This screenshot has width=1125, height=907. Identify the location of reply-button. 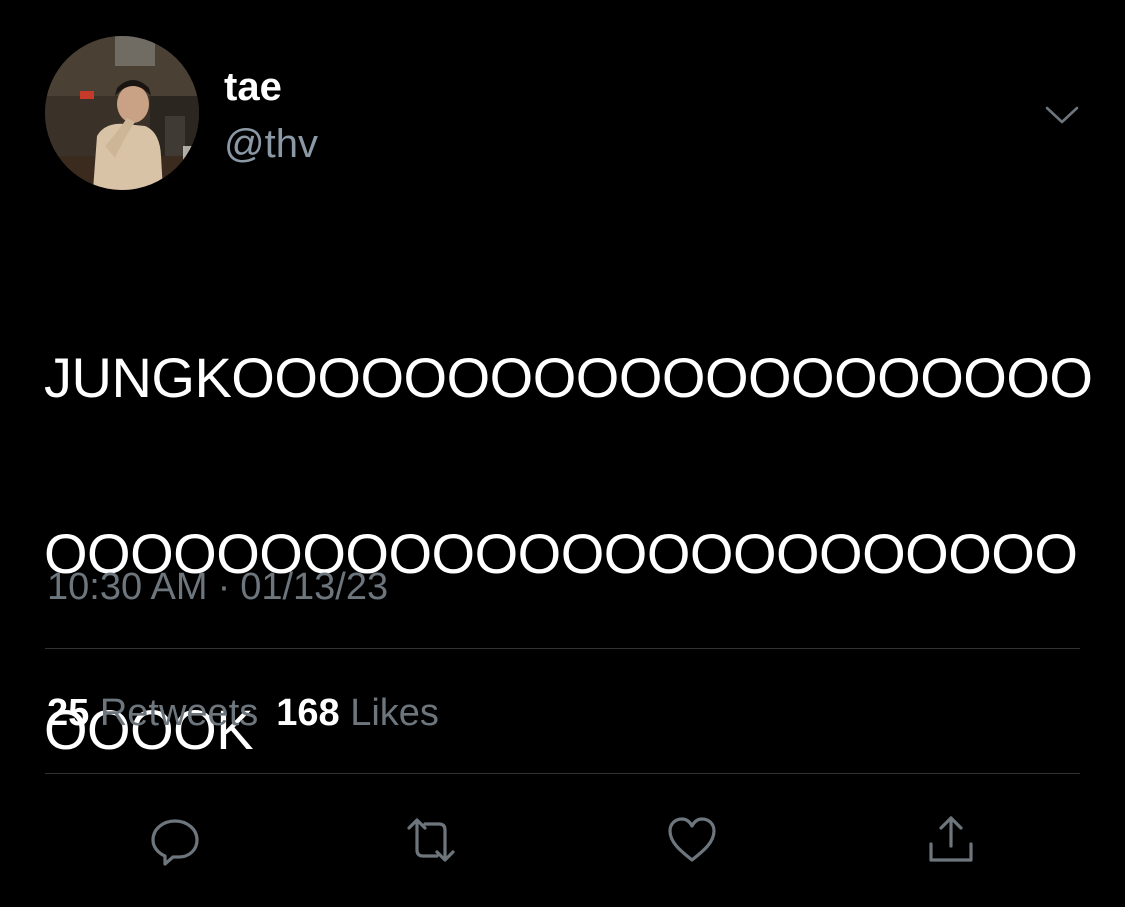
(175, 840).